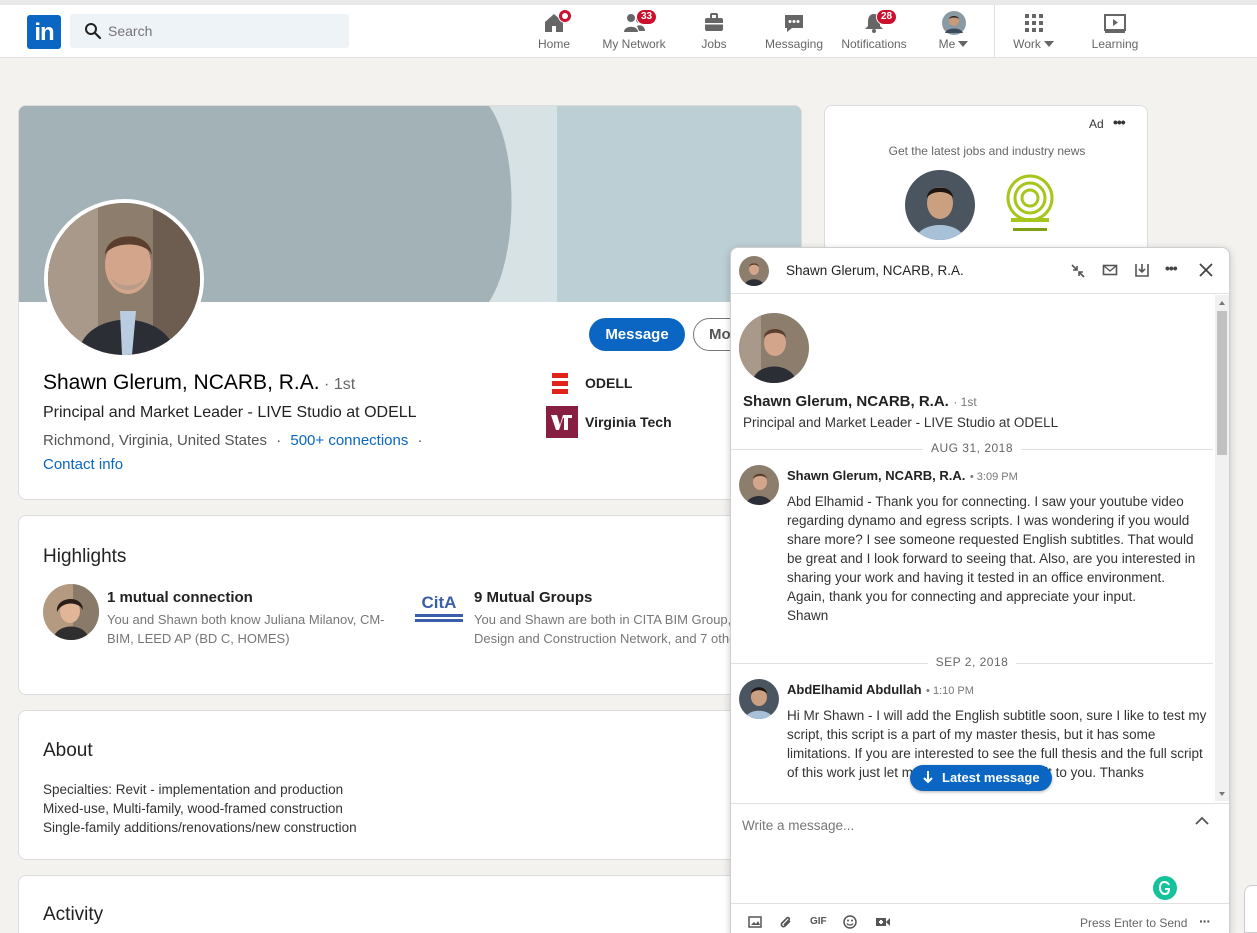 This screenshot has width=1257, height=933. What do you see at coordinates (754, 271) in the screenshot?
I see `chat-header-avatar` at bounding box center [754, 271].